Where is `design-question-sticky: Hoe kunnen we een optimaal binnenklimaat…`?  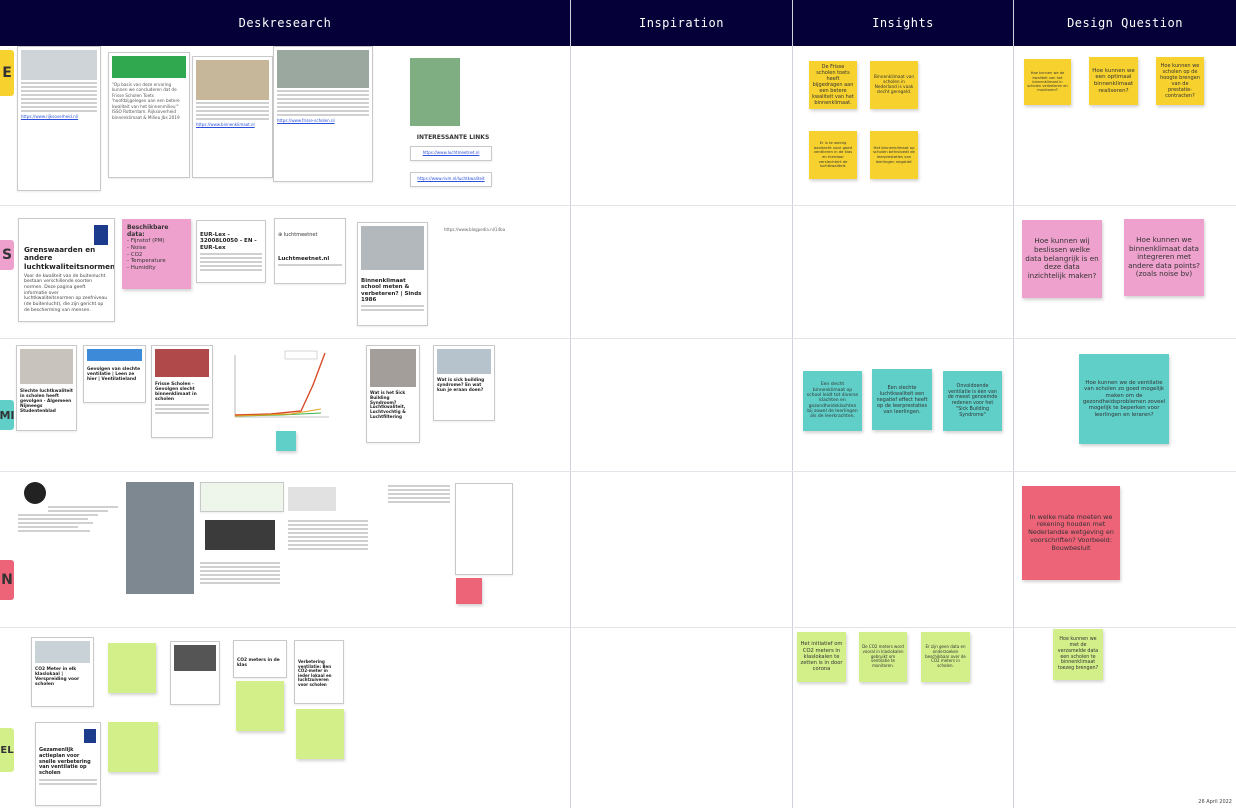
design-question-sticky: Hoe kunnen we een optimaal binnenklimaat… is located at coordinates (1113, 81).